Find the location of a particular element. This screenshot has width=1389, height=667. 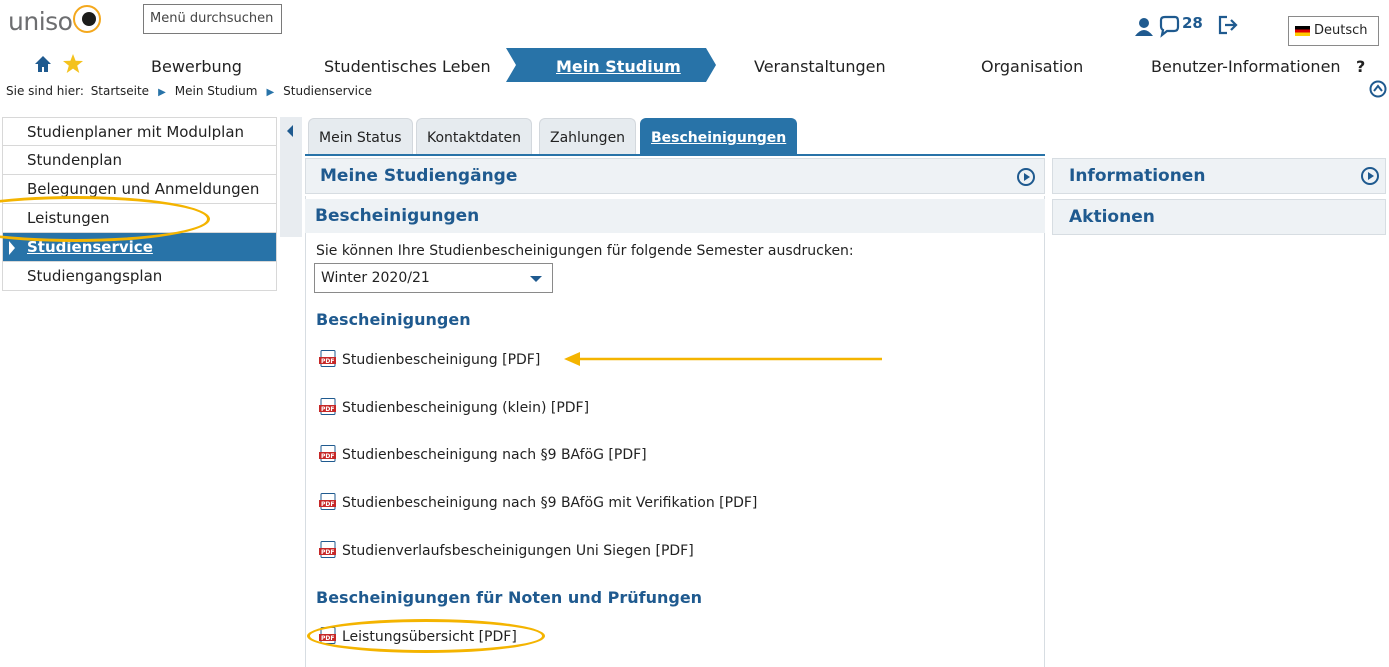

arrow-annotation-icon is located at coordinates (723, 359).